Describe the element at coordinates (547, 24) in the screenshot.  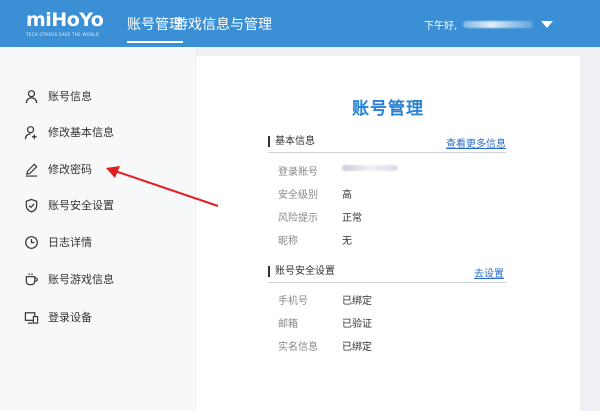
I see `chevron-down-icon` at that location.